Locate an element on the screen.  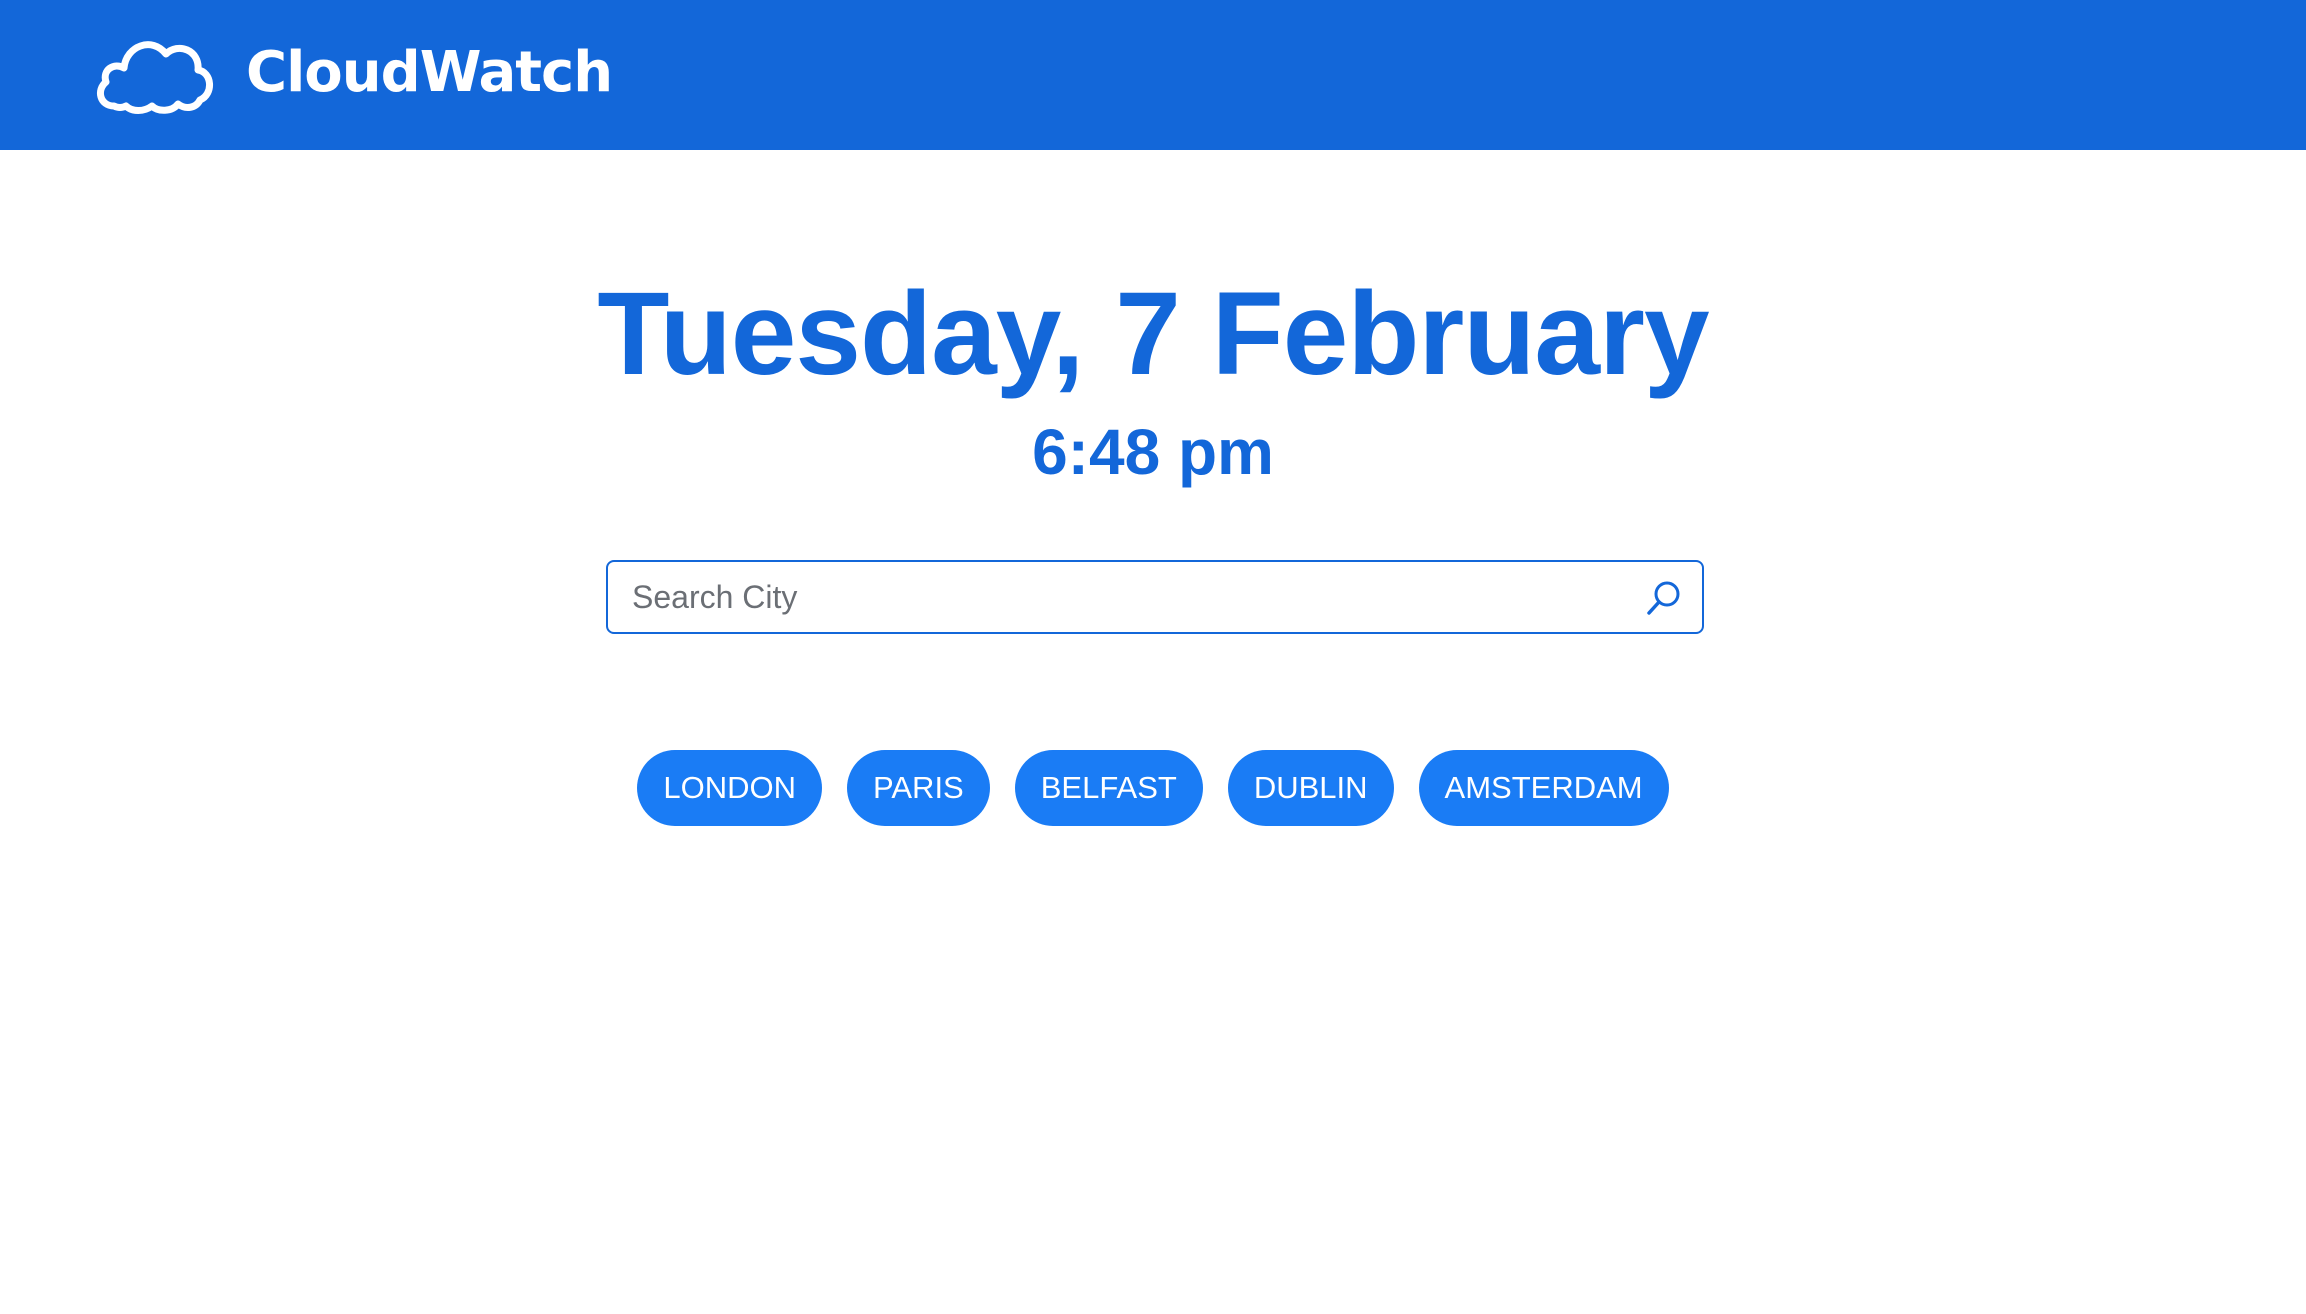
current-time: 6:48 pm is located at coordinates (1153, 452).